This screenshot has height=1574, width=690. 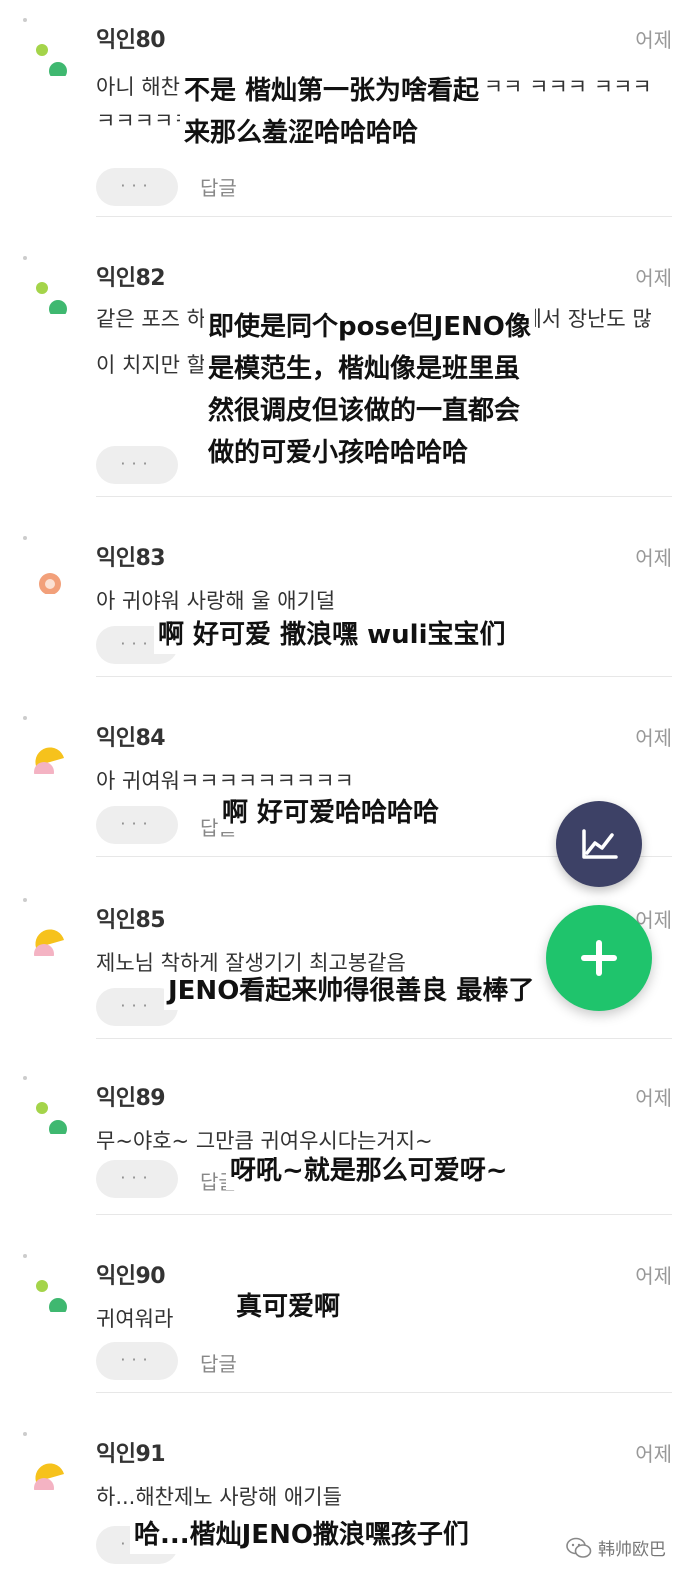 I want to click on translation-line: 啊 好可爱 撒浪嘿 wuli宝宝们, so click(x=332, y=635).